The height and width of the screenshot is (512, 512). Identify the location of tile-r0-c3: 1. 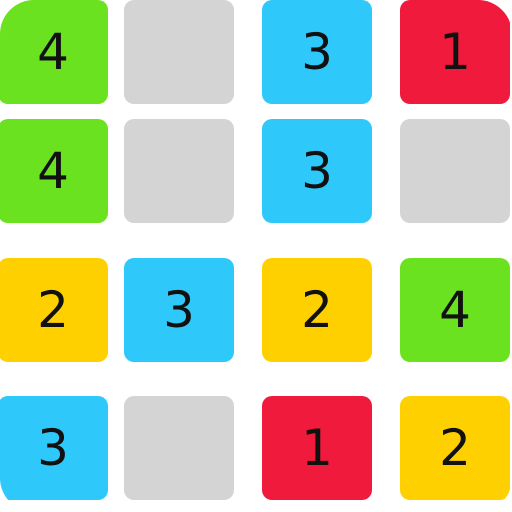
(455, 52).